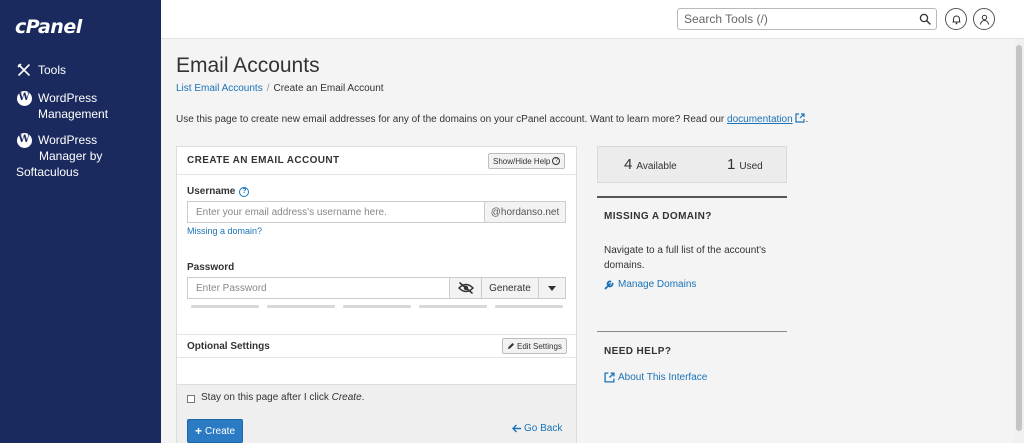 Image resolution: width=1024 pixels, height=443 pixels. I want to click on bell-icon, so click(956, 19).